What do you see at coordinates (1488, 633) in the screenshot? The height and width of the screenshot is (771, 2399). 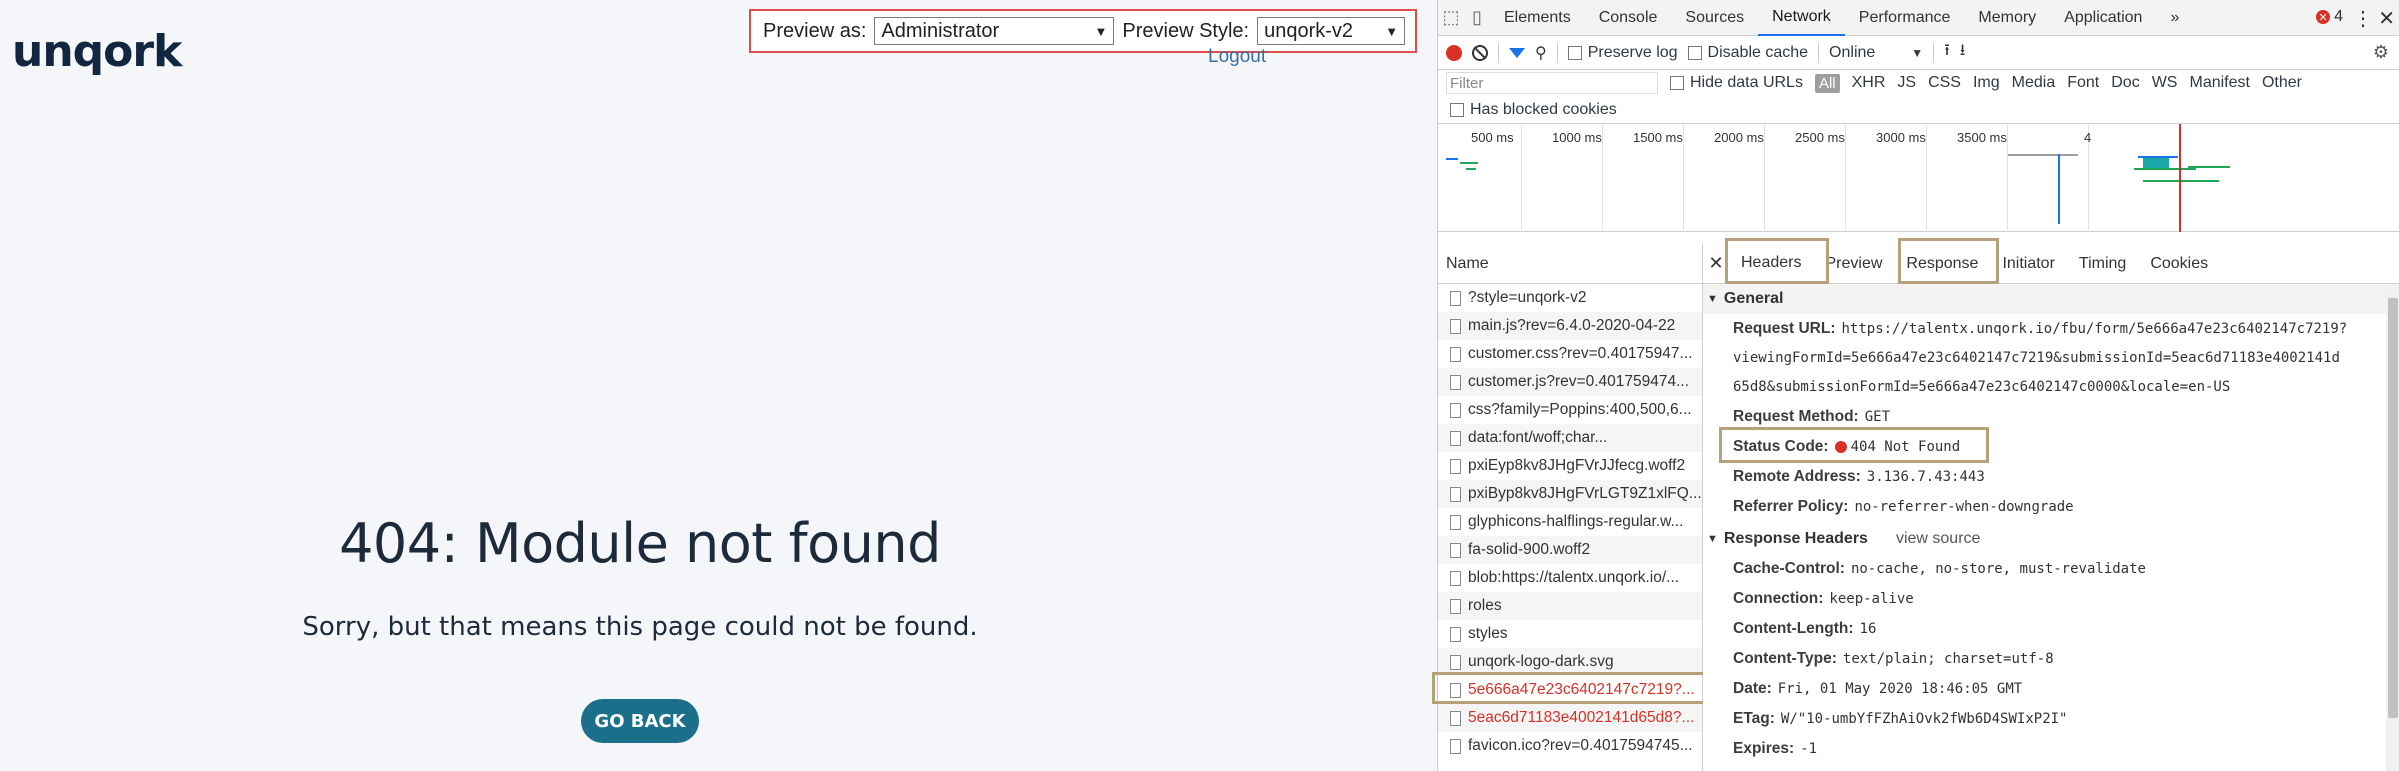 I see `request-name: styles` at bounding box center [1488, 633].